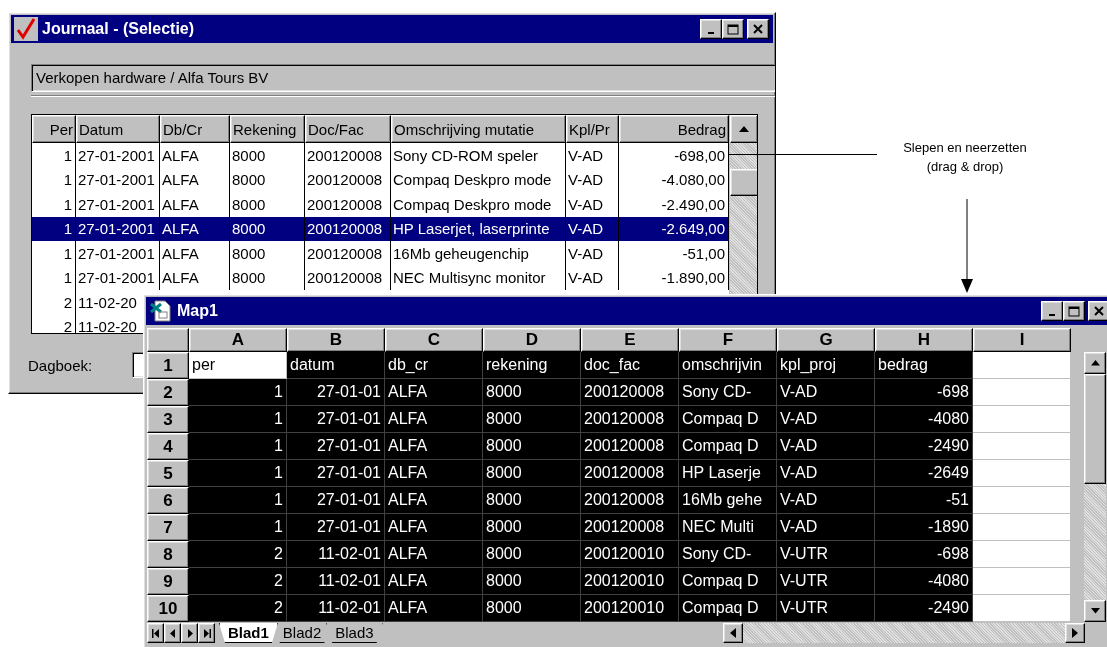 The width and height of the screenshot is (1107, 647). Describe the element at coordinates (924, 473) in the screenshot. I see `spreadsheet-cell: -2649` at that location.